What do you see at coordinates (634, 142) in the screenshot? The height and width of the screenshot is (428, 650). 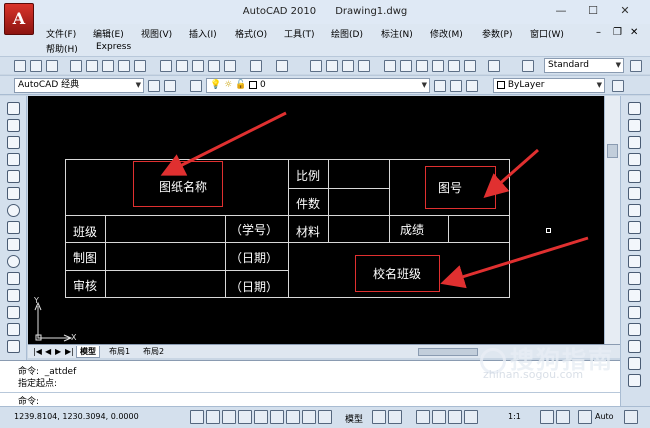 I see `mirror-icon` at bounding box center [634, 142].